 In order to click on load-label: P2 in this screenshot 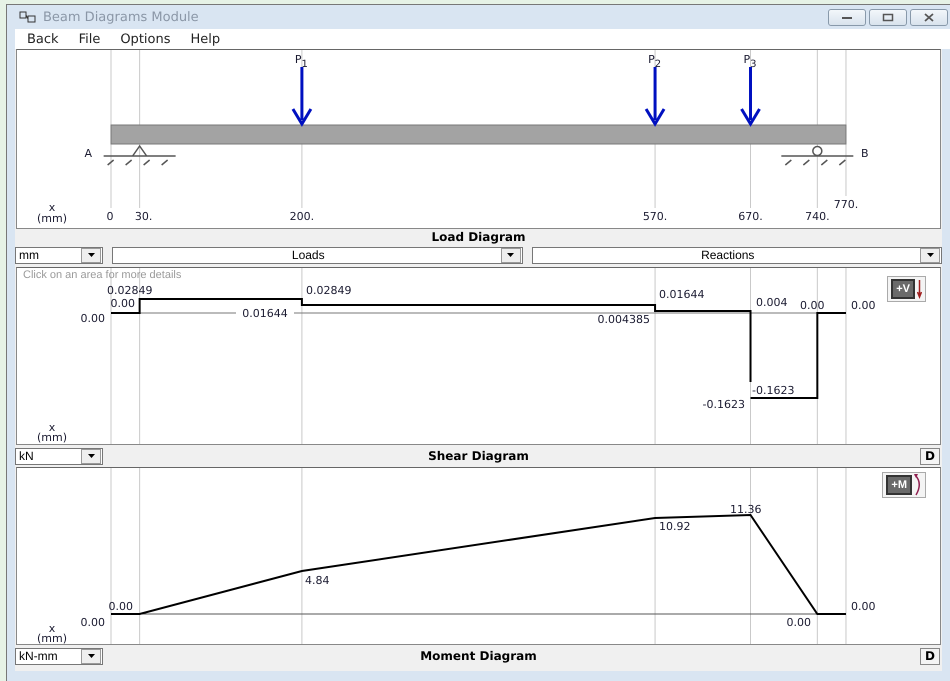, I will do `click(655, 61)`.